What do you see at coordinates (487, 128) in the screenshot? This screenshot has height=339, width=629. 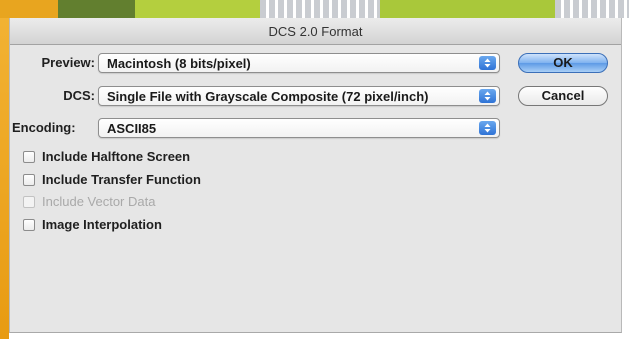 I see `encoding-stepper-icon` at bounding box center [487, 128].